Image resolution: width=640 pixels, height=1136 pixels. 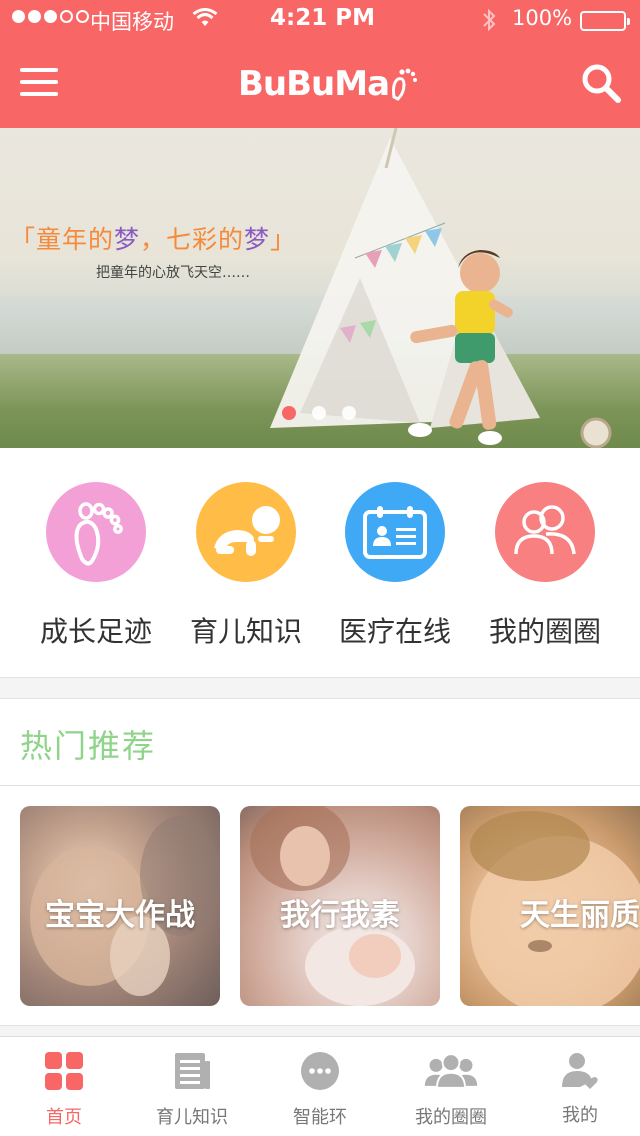 I want to click on quick-link-label: 我的圈圈, so click(x=544, y=631).